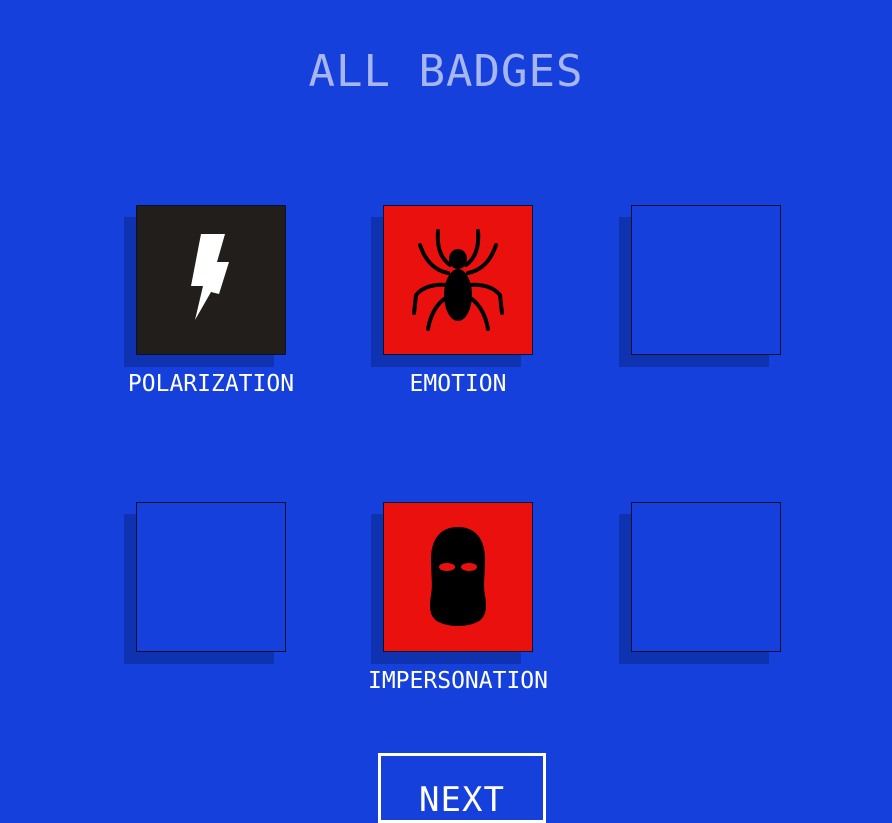 This screenshot has height=823, width=892. Describe the element at coordinates (458, 384) in the screenshot. I see `badge-label: EMOTION` at that location.